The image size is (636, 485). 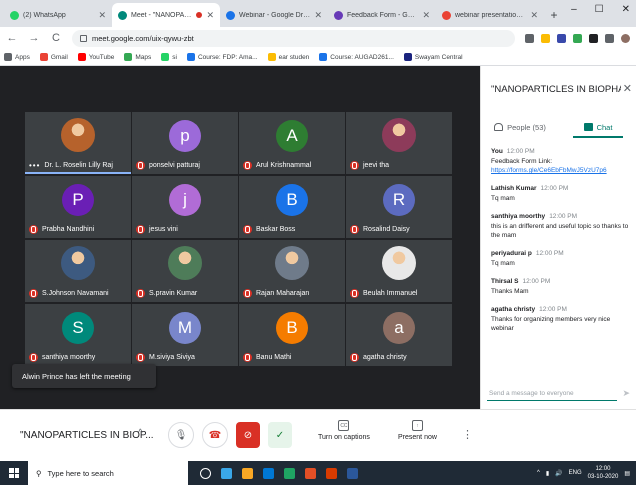 What do you see at coordinates (185, 271) in the screenshot?
I see `participant-tile: S.pravin Kumar` at bounding box center [185, 271].